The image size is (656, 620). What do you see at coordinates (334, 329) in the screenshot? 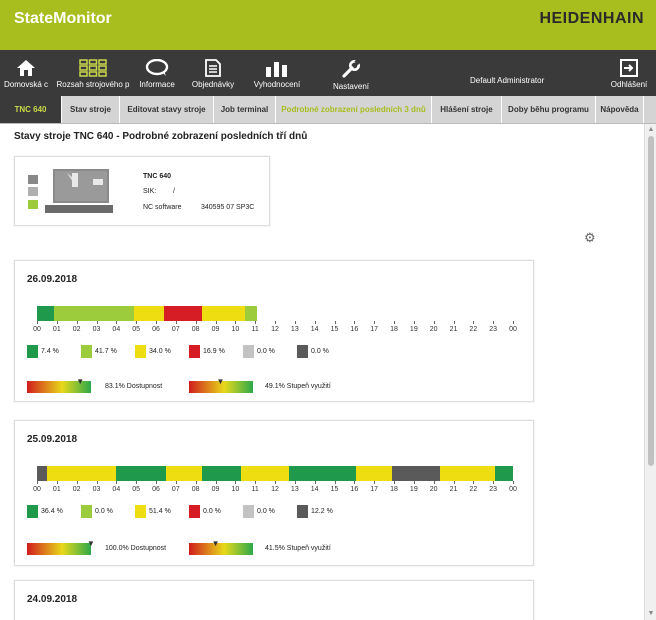
I see `hour-tick-label: 15` at bounding box center [334, 329].